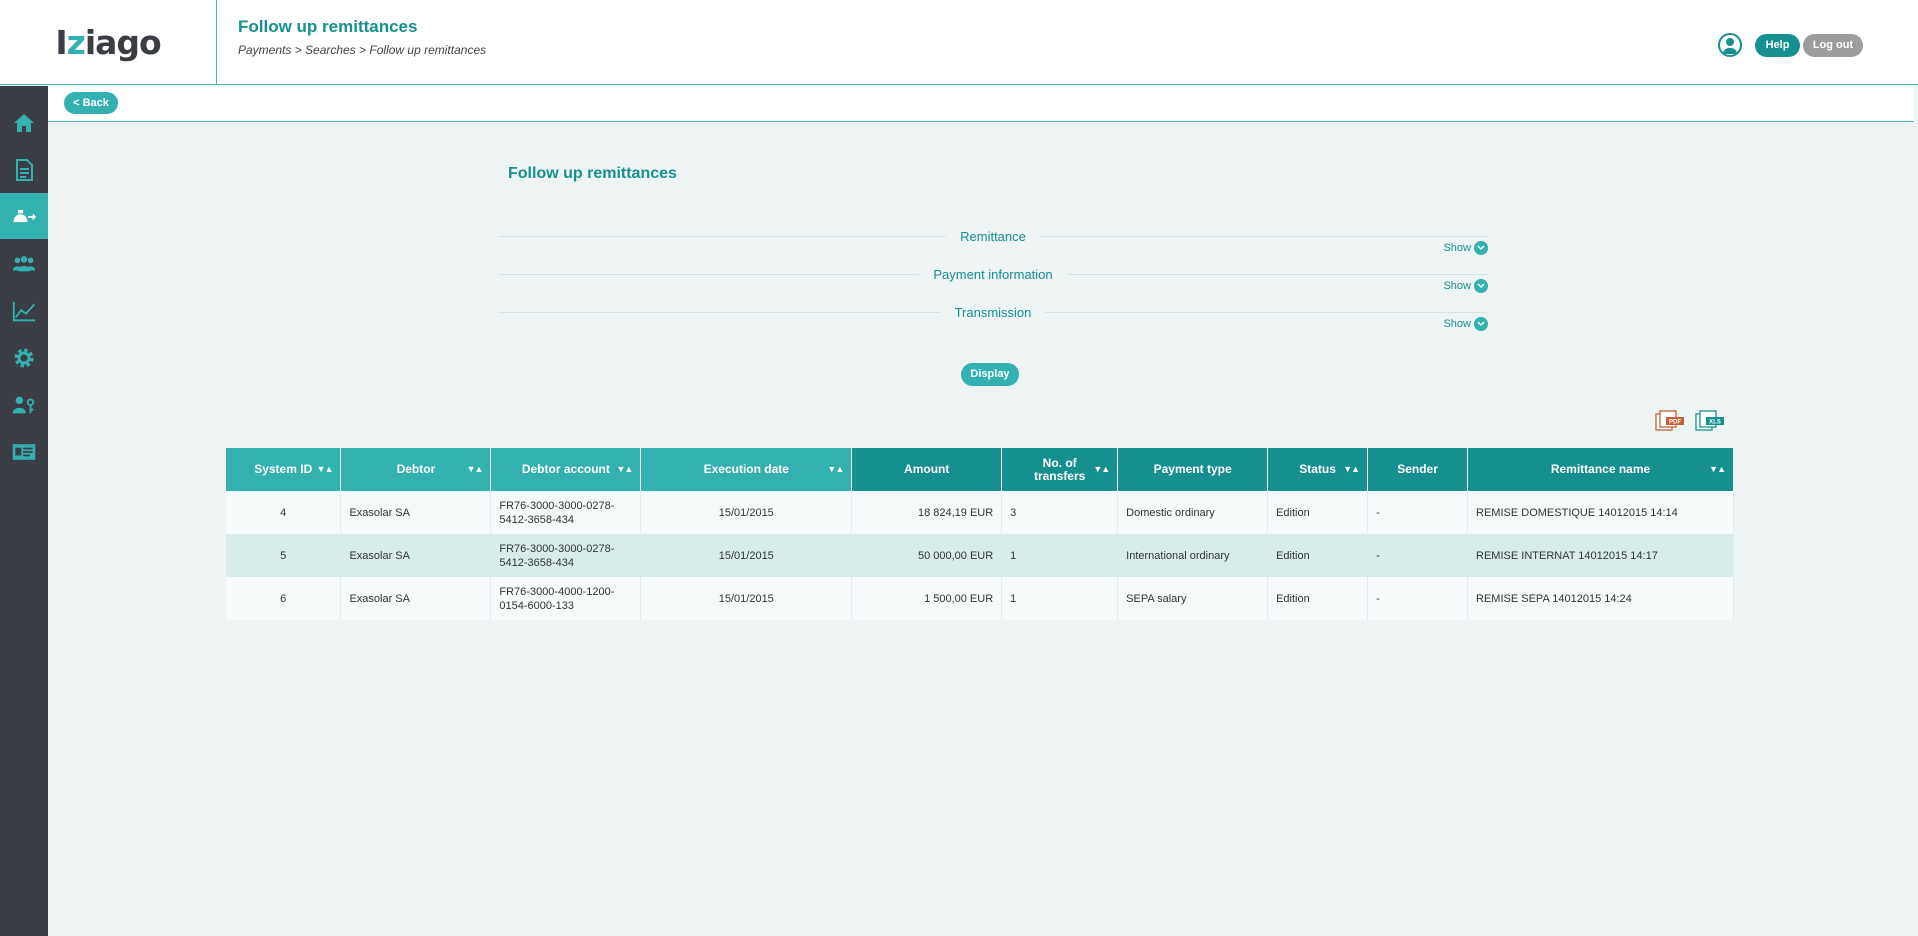 This screenshot has width=1918, height=936. What do you see at coordinates (284, 555) in the screenshot?
I see `cell-system-id: 5` at bounding box center [284, 555].